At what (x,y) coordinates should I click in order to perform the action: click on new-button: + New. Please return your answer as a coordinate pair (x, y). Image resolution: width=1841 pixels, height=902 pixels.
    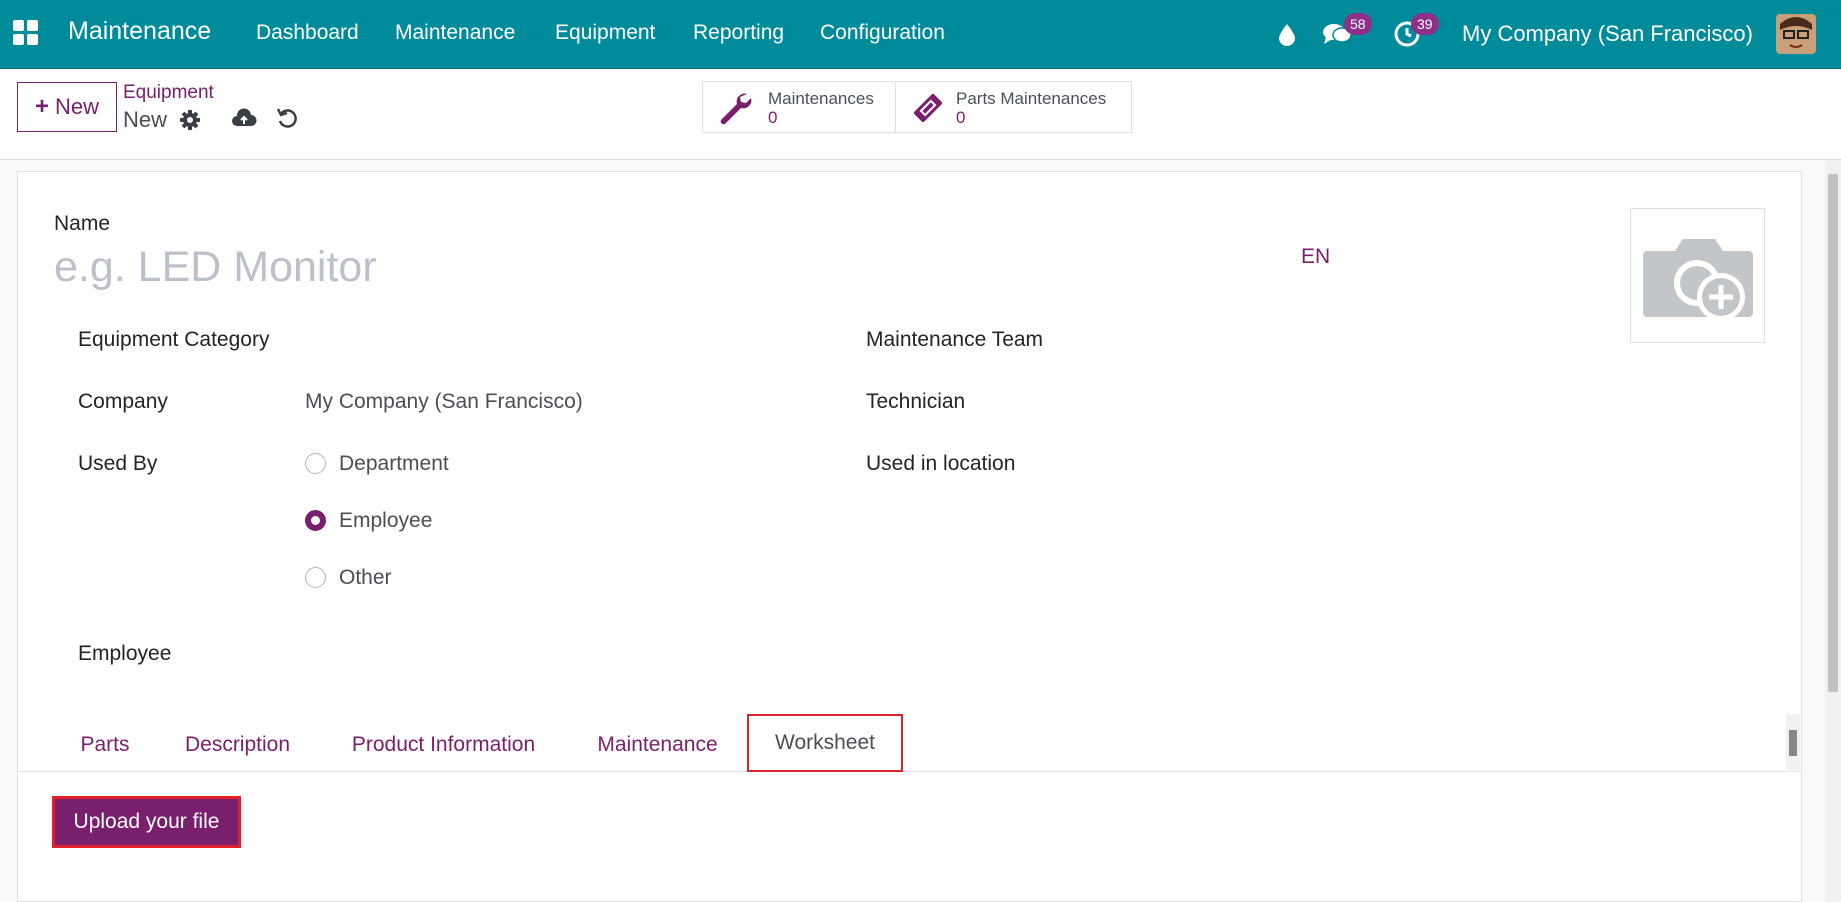
    Looking at the image, I should click on (67, 107).